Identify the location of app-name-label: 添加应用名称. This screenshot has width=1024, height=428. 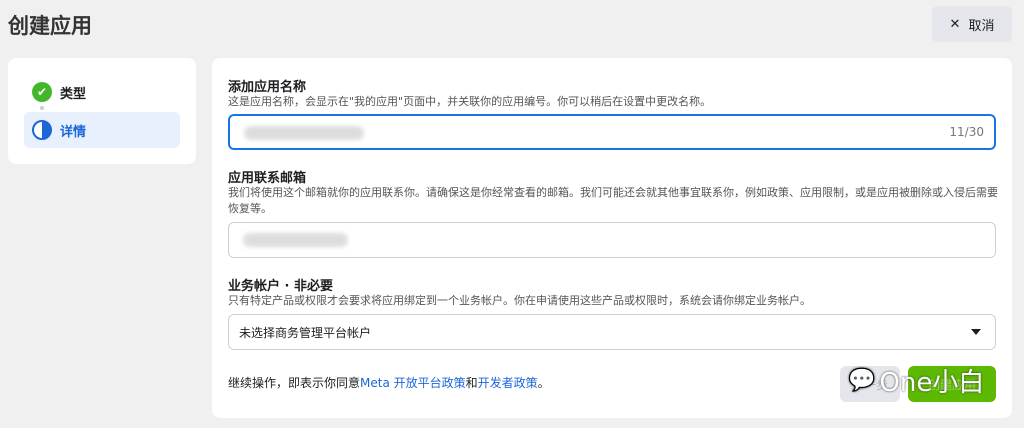
(267, 87).